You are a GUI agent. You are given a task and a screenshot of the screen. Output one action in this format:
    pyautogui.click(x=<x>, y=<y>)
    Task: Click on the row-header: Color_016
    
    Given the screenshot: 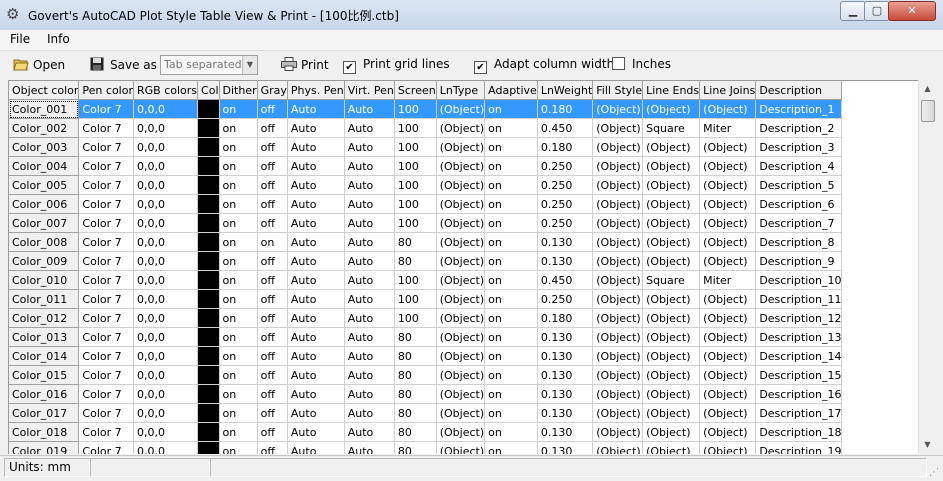 What is the action you would take?
    pyautogui.click(x=44, y=394)
    